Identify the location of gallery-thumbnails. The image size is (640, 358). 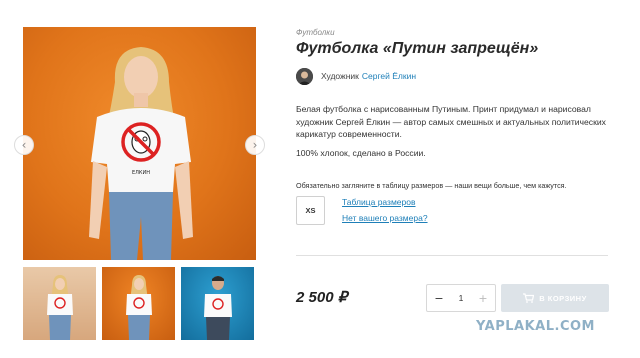
(139, 303).